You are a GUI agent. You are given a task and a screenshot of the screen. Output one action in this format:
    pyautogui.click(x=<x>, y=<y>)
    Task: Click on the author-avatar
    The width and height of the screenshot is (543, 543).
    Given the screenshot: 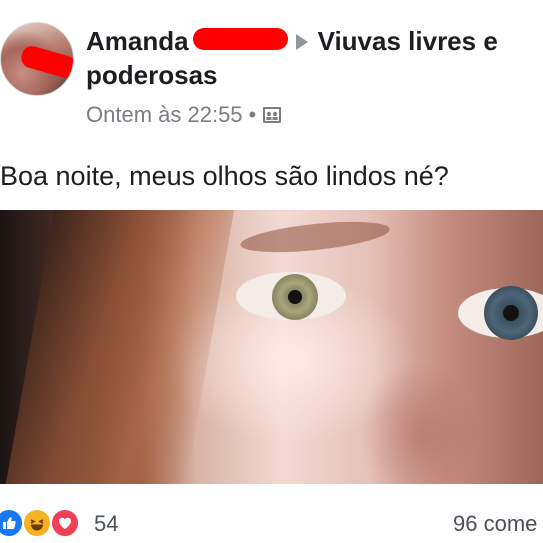 What is the action you would take?
    pyautogui.click(x=37, y=59)
    